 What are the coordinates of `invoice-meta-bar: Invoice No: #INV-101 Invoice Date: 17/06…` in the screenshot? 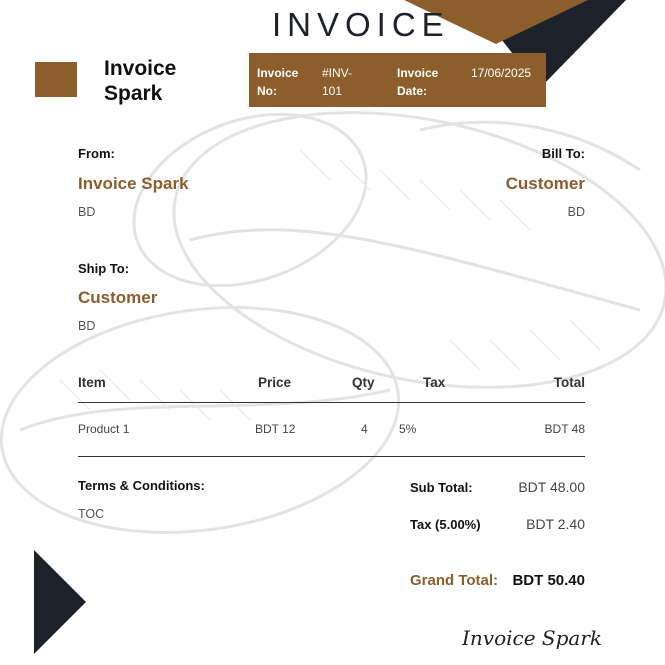 It's located at (397, 80).